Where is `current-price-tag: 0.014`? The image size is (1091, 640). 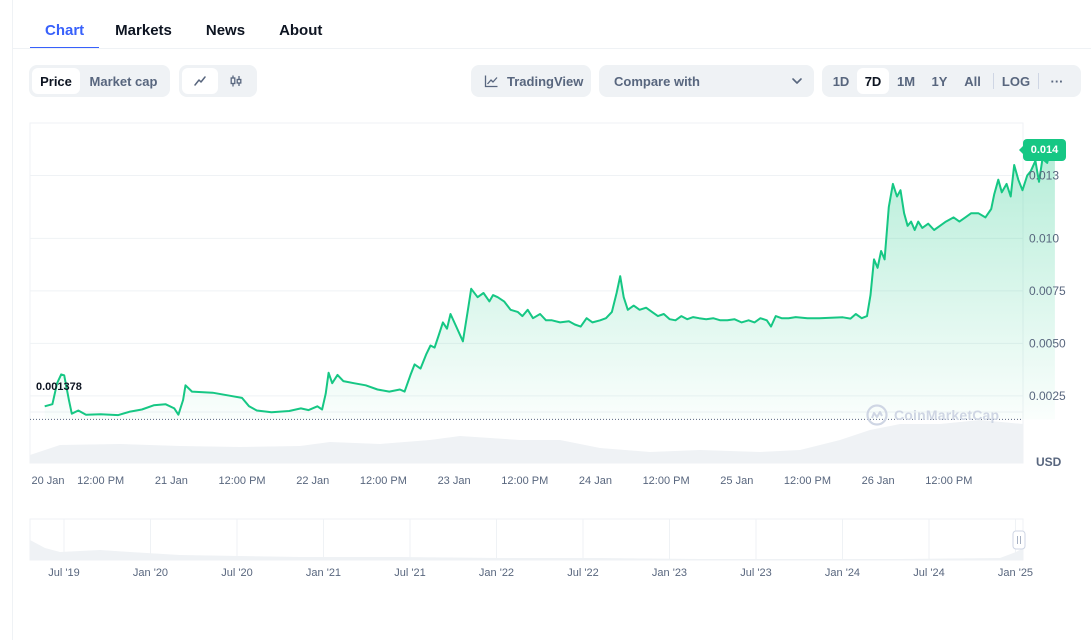 current-price-tag: 0.014 is located at coordinates (1042, 150).